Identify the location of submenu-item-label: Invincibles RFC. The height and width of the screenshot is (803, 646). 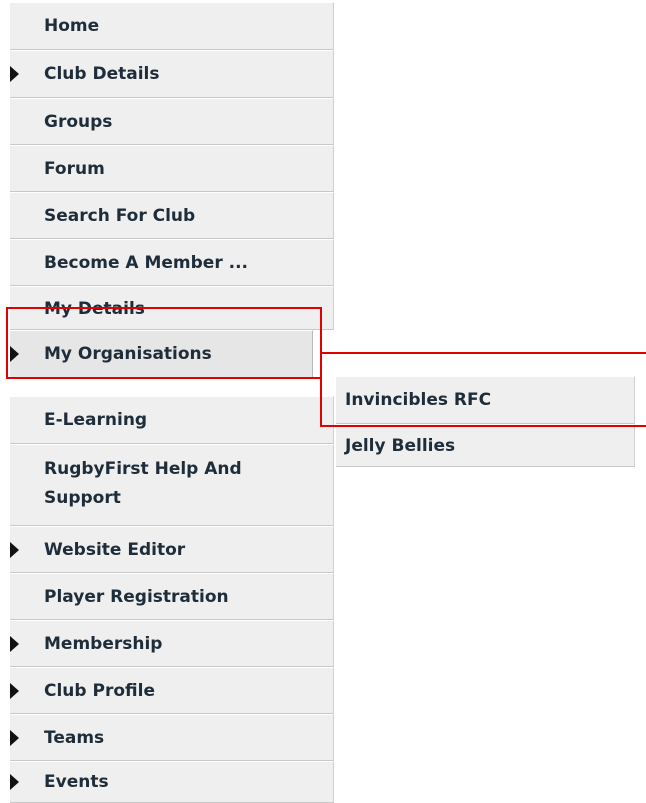
(418, 400).